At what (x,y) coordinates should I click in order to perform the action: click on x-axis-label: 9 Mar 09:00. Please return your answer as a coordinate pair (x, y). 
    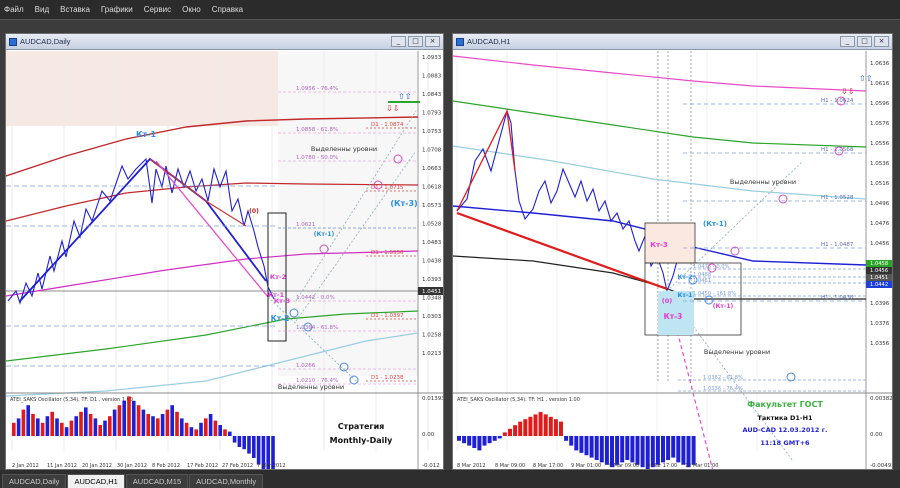
    Looking at the image, I should click on (624, 466).